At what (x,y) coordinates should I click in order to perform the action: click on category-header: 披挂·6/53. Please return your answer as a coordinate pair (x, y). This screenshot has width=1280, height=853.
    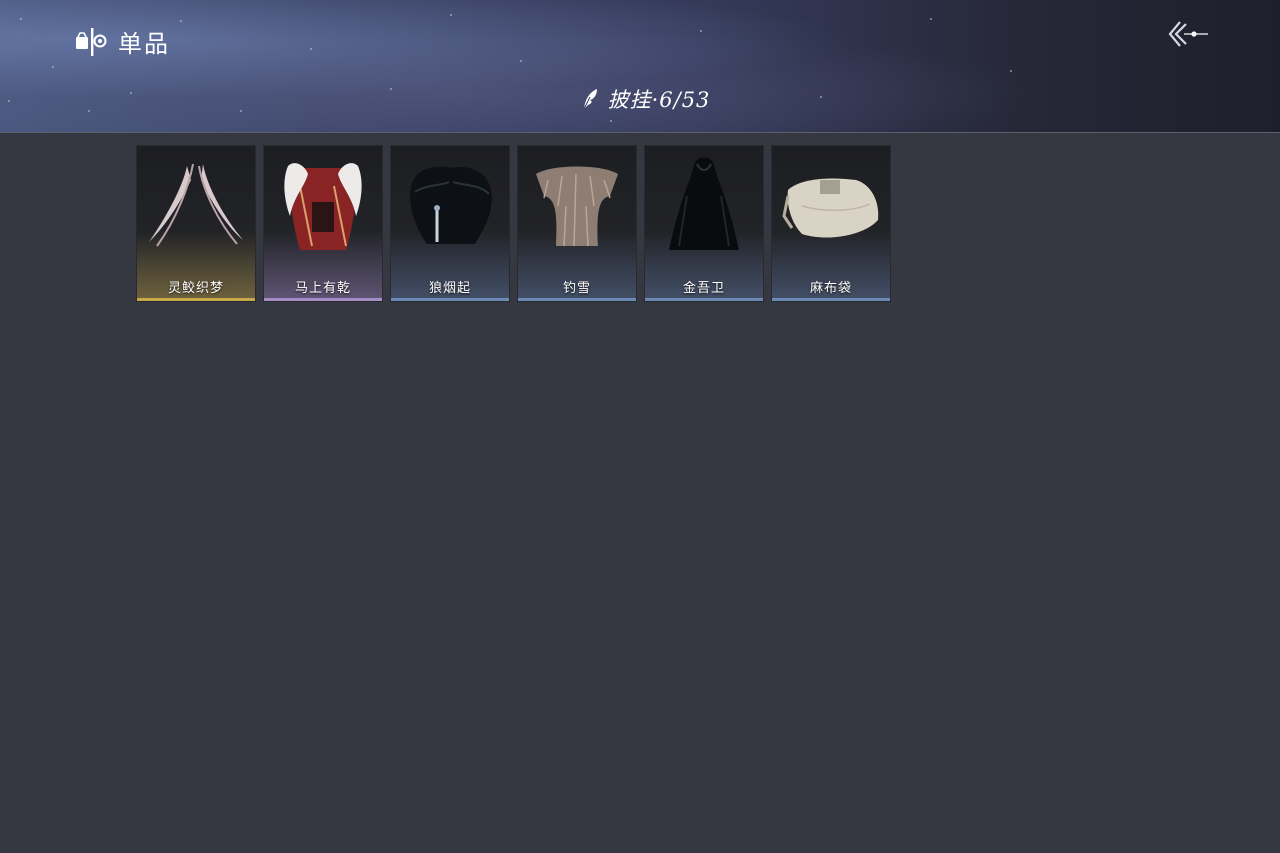
    Looking at the image, I should click on (640, 99).